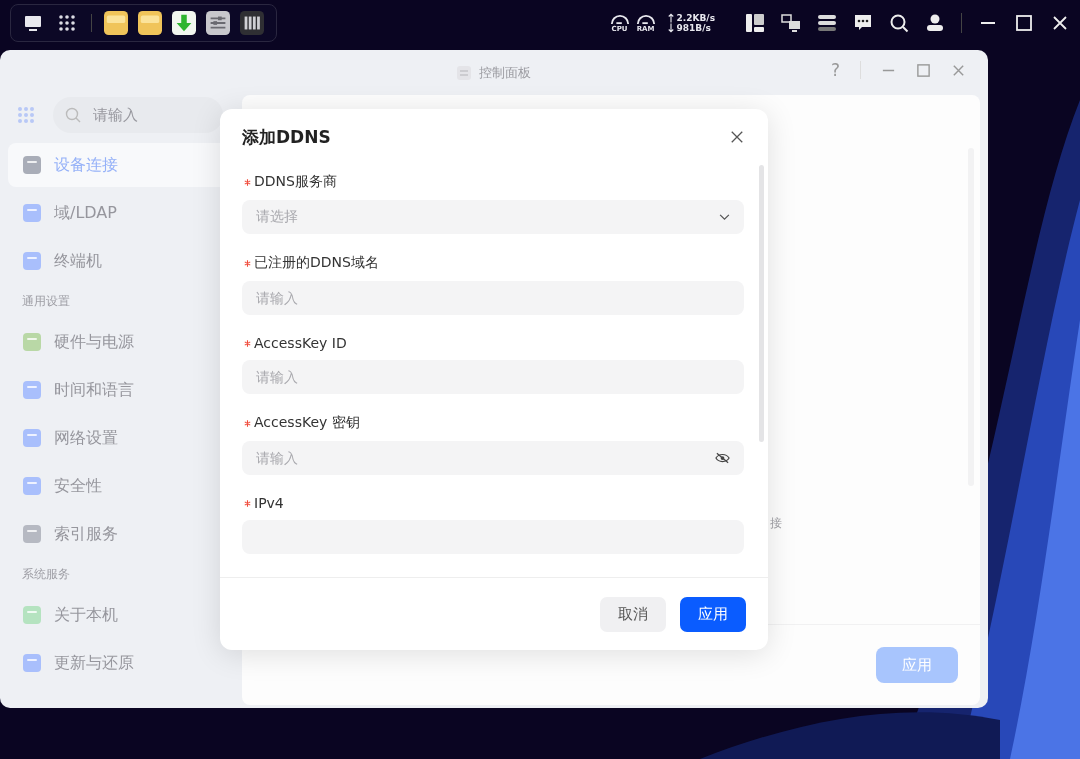 The image size is (1080, 759). Describe the element at coordinates (693, 28) in the screenshot. I see `download-speed: 981B/s` at that location.